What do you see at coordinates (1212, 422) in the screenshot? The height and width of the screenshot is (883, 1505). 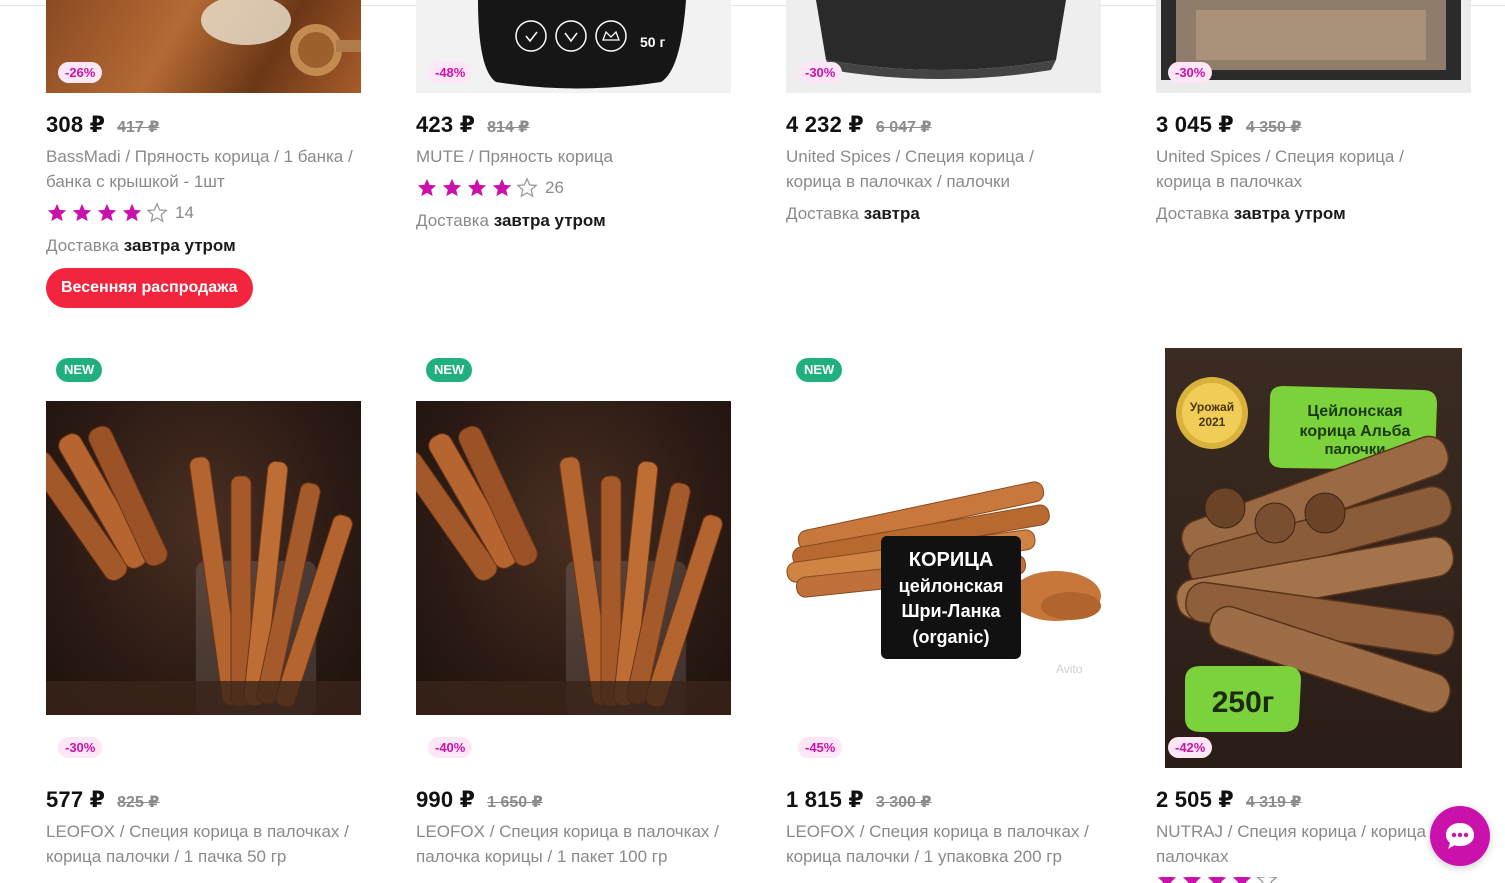 I see `harvest-seal-text: 2021` at bounding box center [1212, 422].